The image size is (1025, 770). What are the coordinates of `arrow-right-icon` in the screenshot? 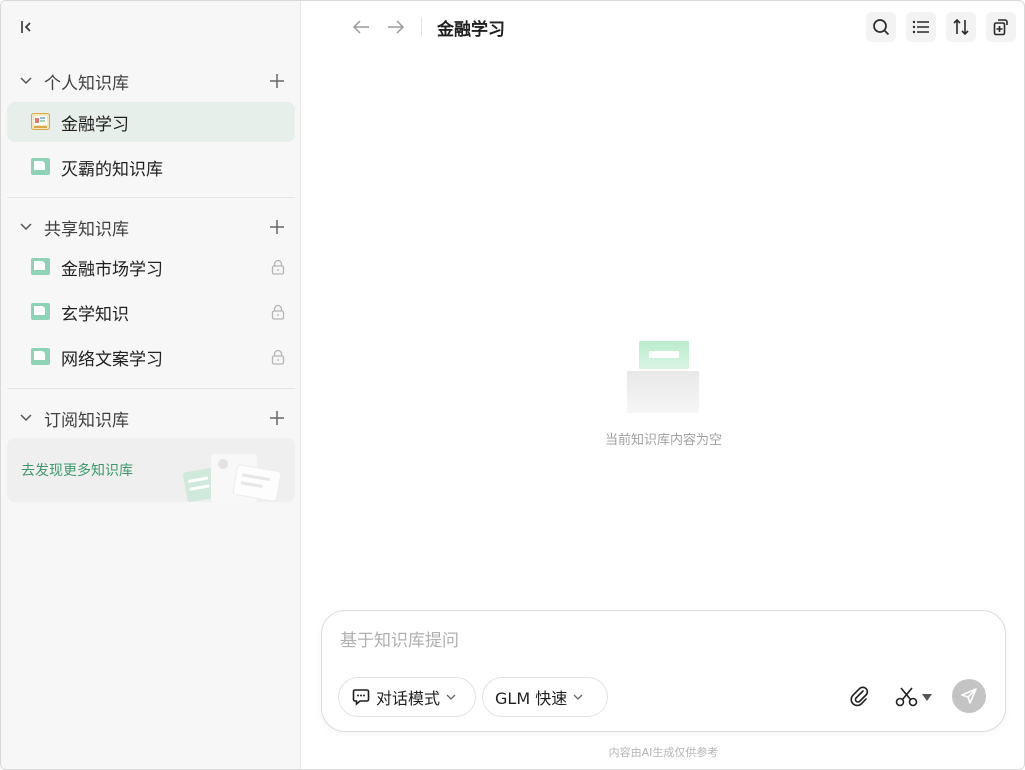 It's located at (396, 27).